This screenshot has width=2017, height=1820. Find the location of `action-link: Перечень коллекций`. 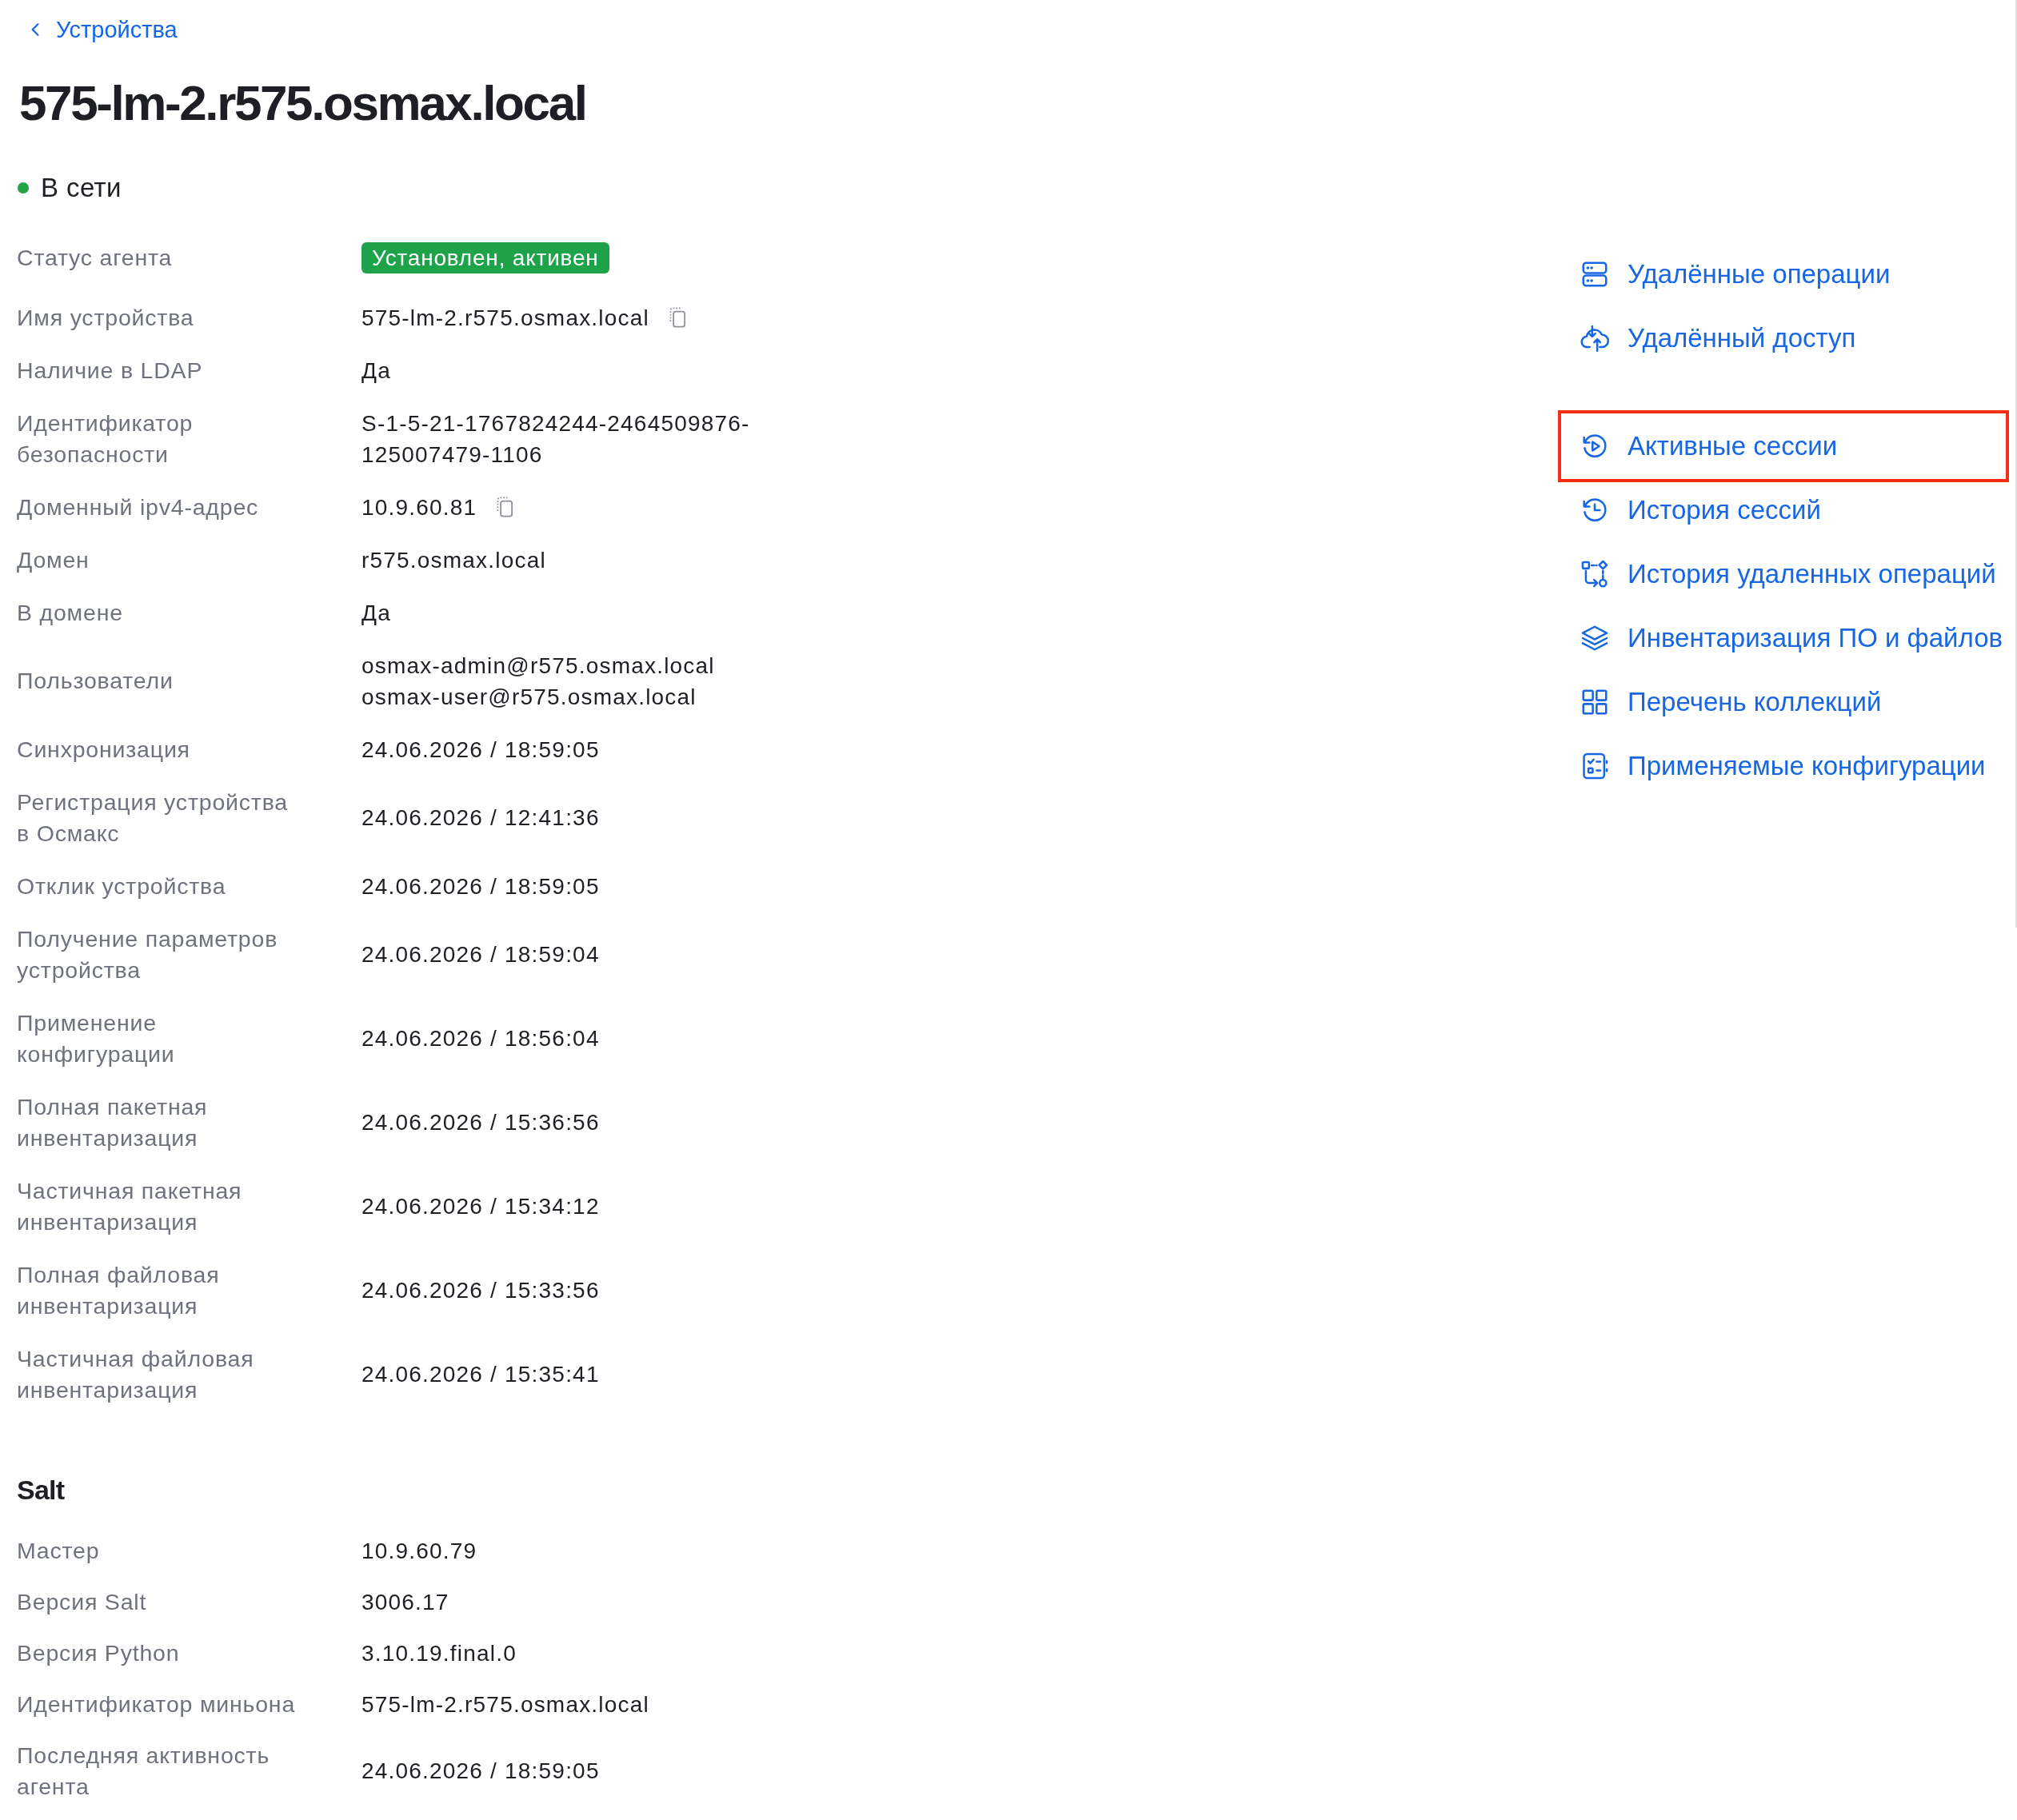

action-link: Перечень коллекций is located at coordinates (1784, 702).